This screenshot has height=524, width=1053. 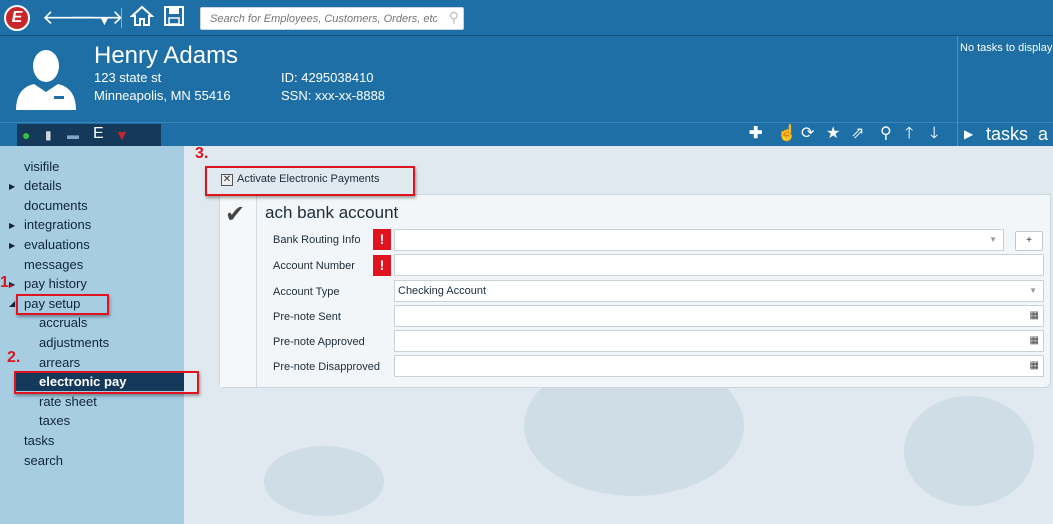 What do you see at coordinates (166, 55) in the screenshot?
I see `employee-name: Henry Adams` at bounding box center [166, 55].